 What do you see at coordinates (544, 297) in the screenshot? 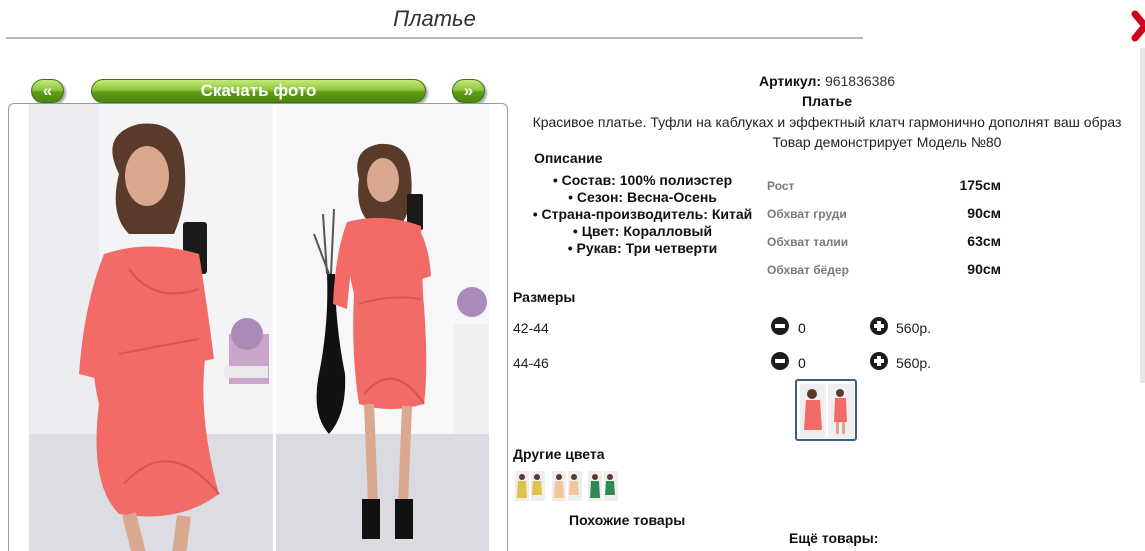
I see `sizes-heading: Размеры` at bounding box center [544, 297].